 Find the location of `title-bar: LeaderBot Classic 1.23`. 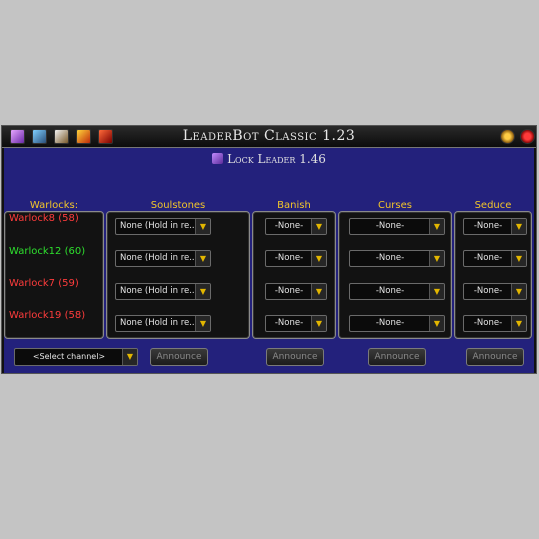

title-bar: LeaderBot Classic 1.23 is located at coordinates (269, 137).